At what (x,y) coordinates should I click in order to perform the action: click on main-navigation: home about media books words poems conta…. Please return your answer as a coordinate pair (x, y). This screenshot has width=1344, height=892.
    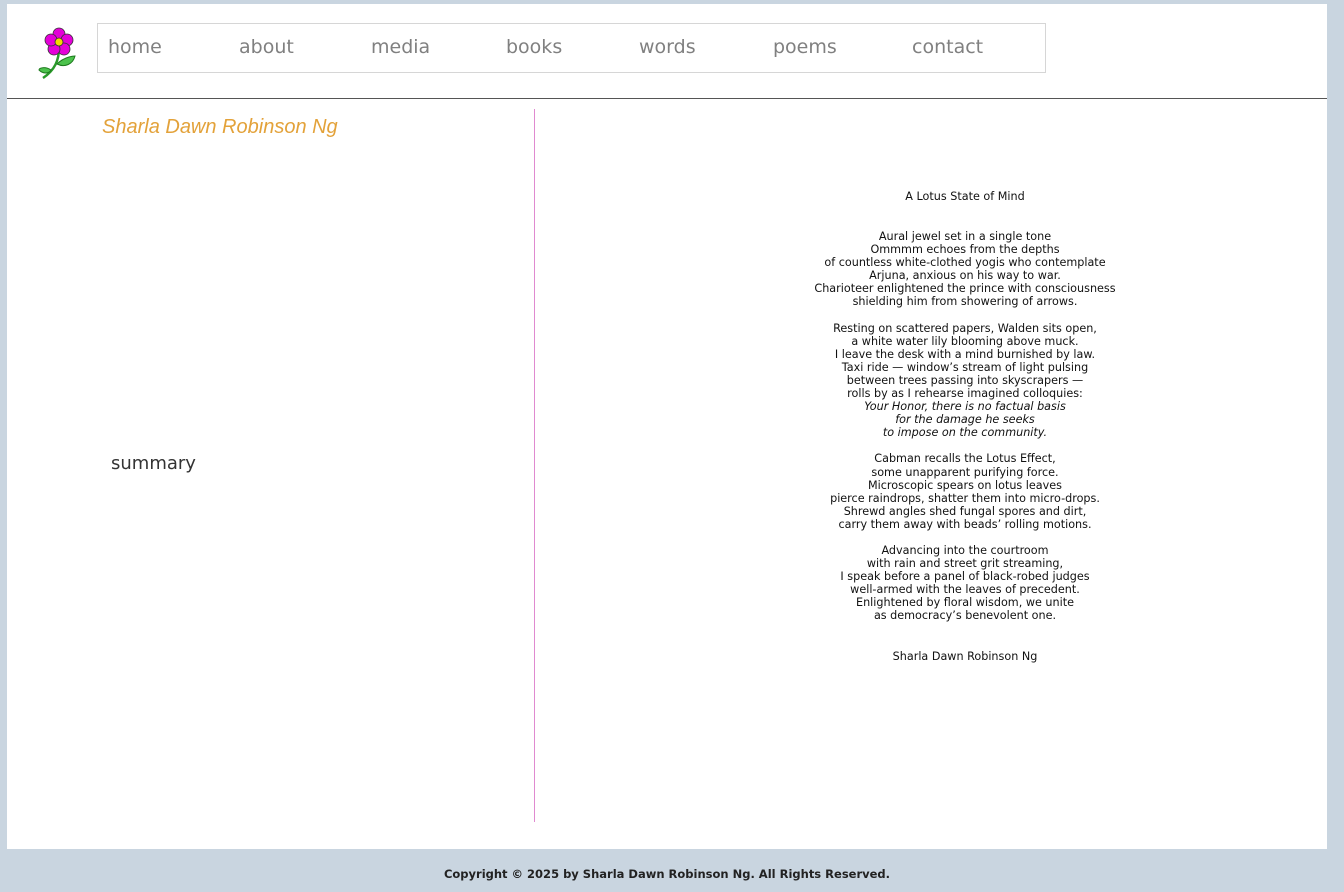
    Looking at the image, I should click on (571, 48).